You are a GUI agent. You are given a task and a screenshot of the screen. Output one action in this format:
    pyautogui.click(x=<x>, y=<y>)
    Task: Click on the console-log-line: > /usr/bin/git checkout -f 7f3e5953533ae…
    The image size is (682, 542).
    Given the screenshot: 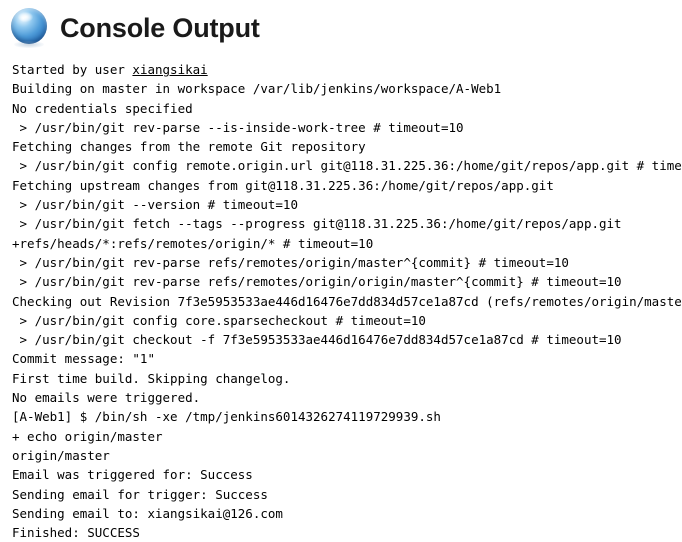 What is the action you would take?
    pyautogui.click(x=317, y=340)
    